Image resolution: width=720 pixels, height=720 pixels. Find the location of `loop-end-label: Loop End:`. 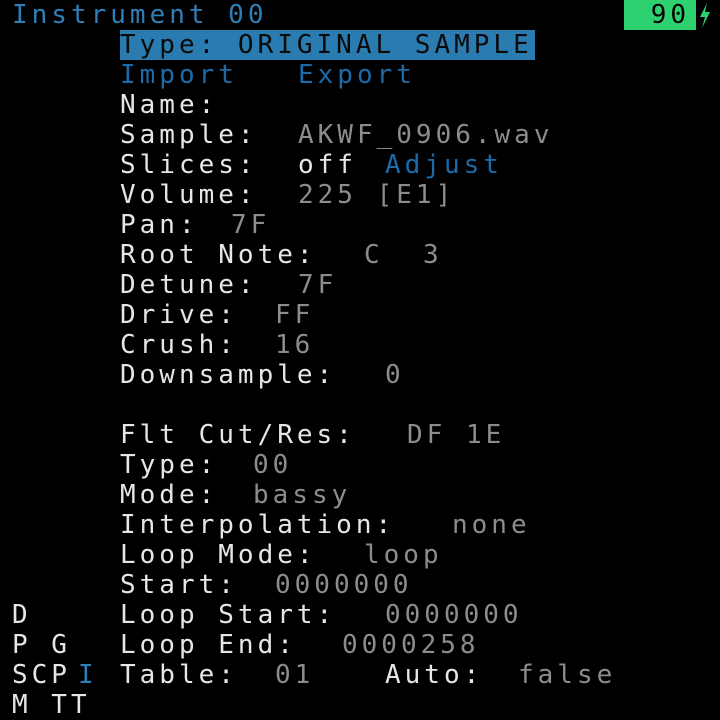

loop-end-label: Loop End: is located at coordinates (208, 645).